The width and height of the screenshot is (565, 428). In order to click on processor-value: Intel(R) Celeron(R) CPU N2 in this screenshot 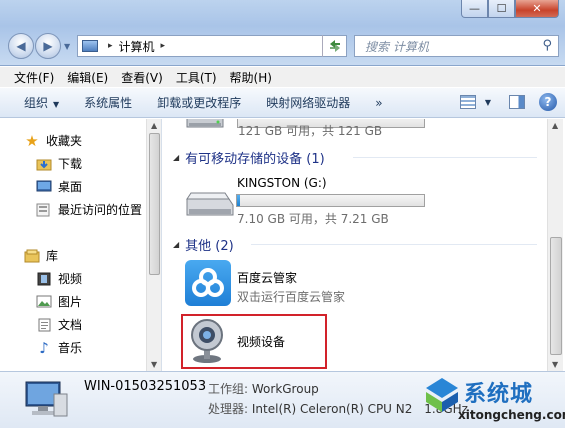, I will do `click(332, 409)`.